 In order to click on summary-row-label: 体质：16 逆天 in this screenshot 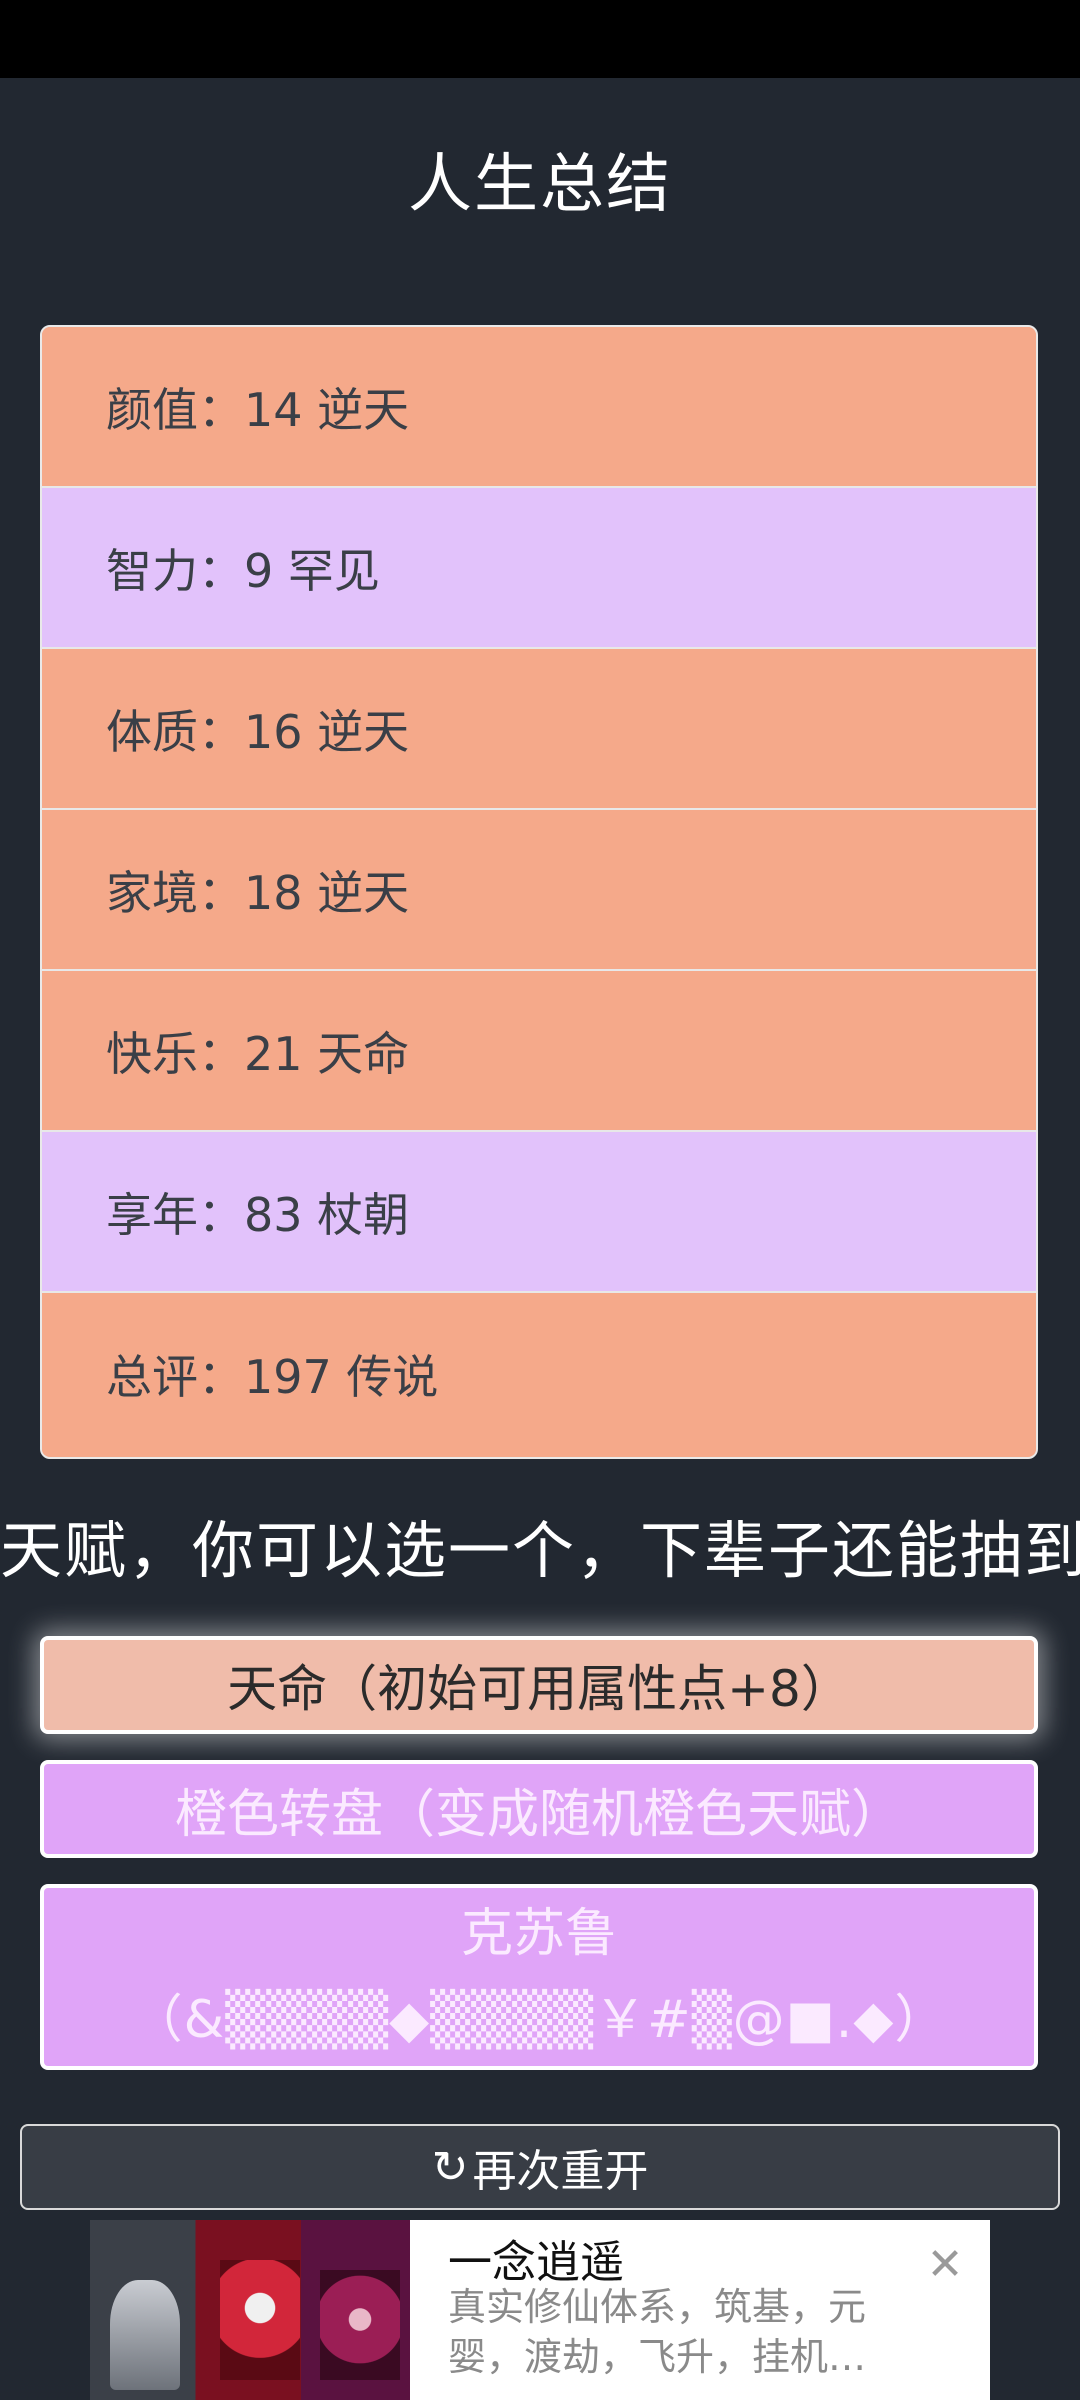, I will do `click(258, 731)`.